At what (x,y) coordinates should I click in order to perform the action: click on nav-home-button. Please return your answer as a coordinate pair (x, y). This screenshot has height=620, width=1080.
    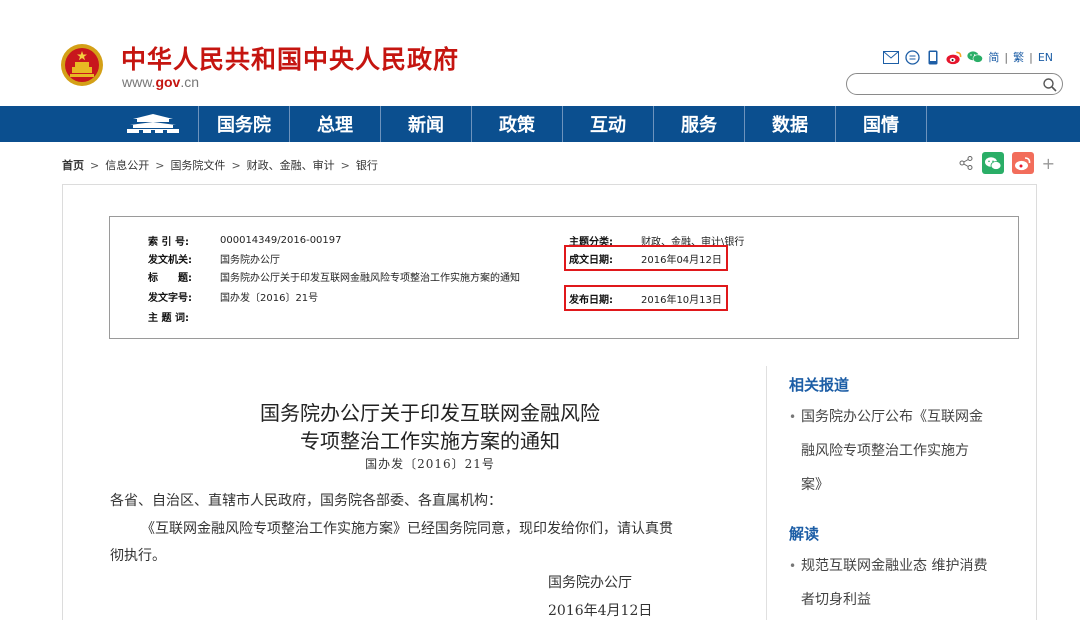
    Looking at the image, I should click on (153, 124).